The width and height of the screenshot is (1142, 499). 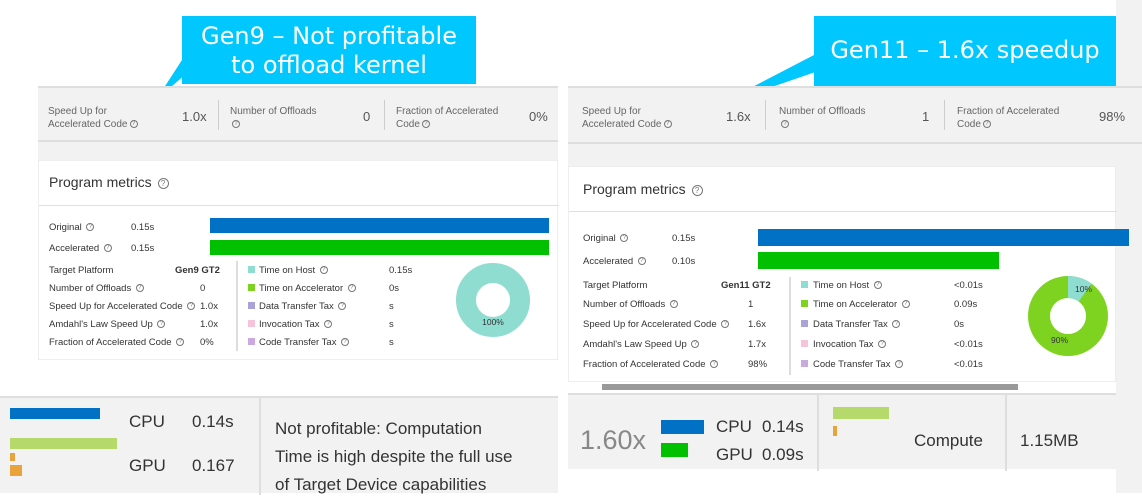 What do you see at coordinates (117, 342) in the screenshot?
I see `left-row-label: Fraction of Accelerated Code ?` at bounding box center [117, 342].